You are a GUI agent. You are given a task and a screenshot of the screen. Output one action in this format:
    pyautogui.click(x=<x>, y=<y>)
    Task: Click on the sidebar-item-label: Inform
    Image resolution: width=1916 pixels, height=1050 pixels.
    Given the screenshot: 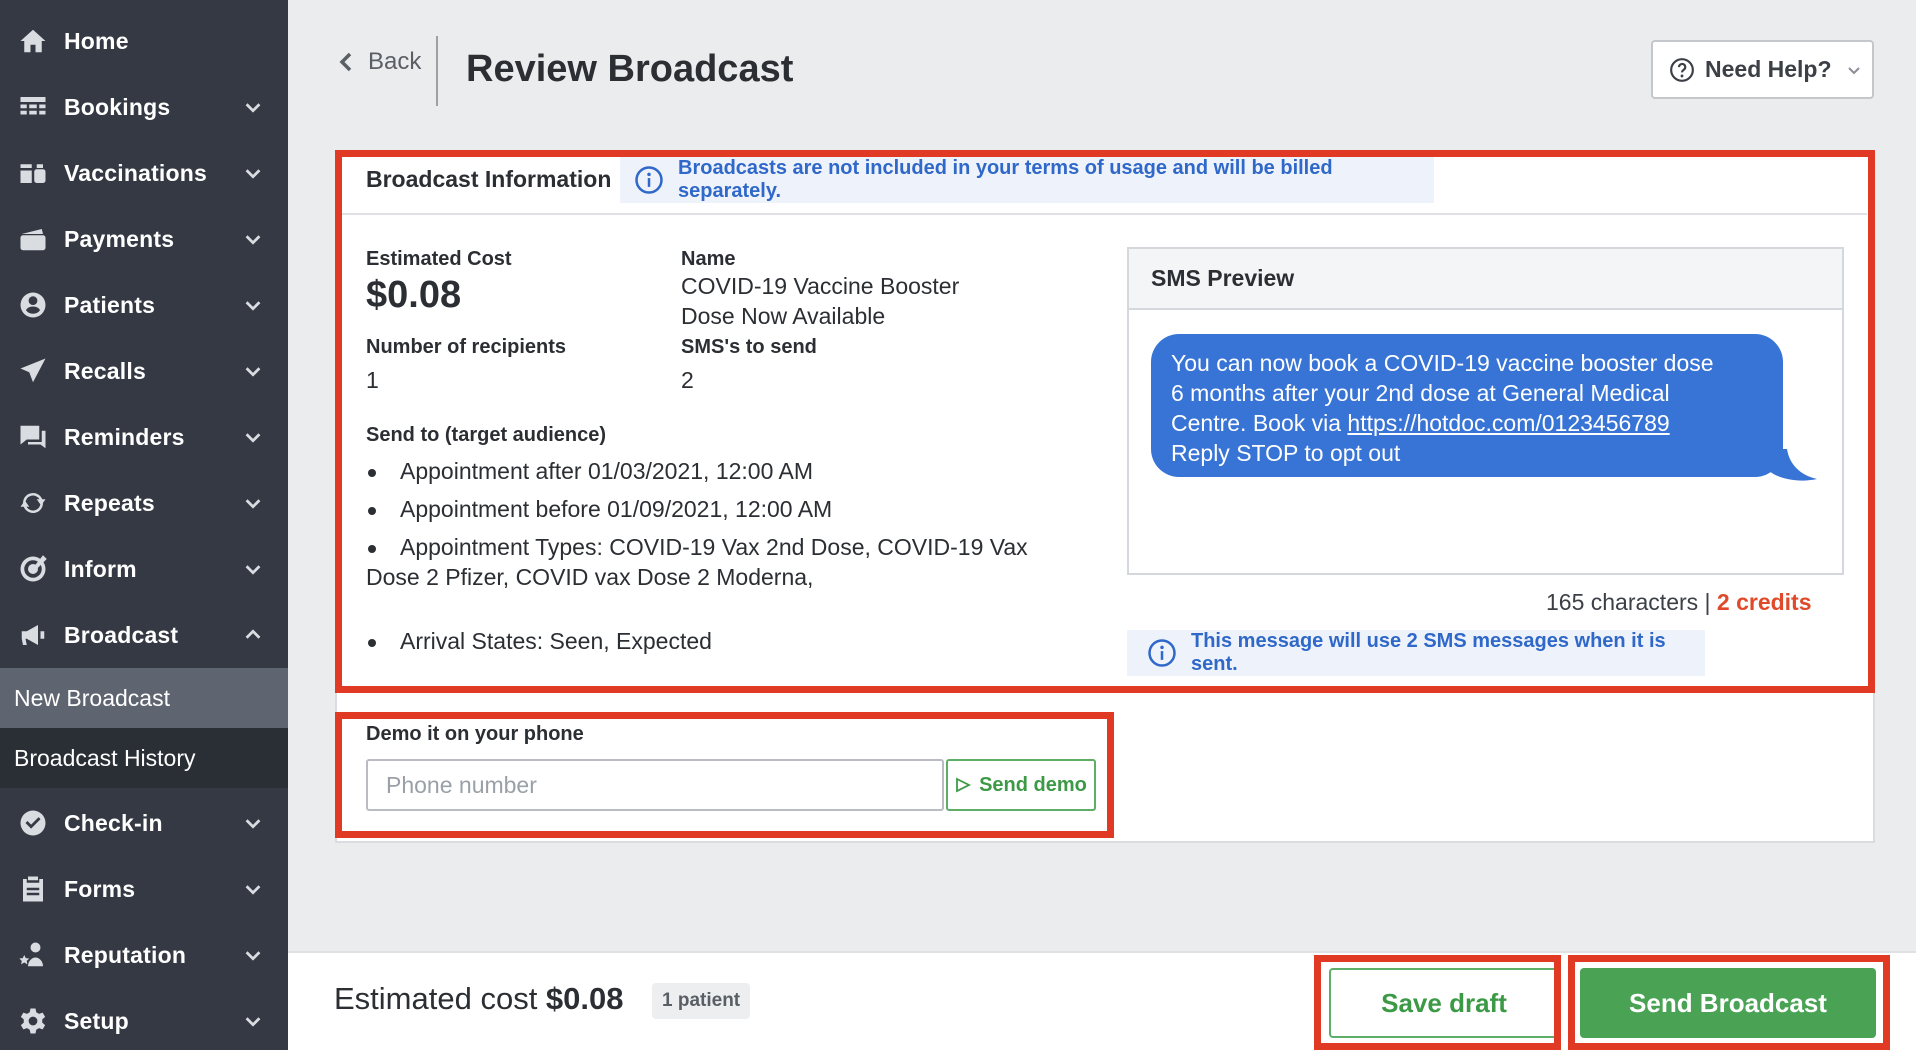 What is the action you would take?
    pyautogui.click(x=100, y=568)
    